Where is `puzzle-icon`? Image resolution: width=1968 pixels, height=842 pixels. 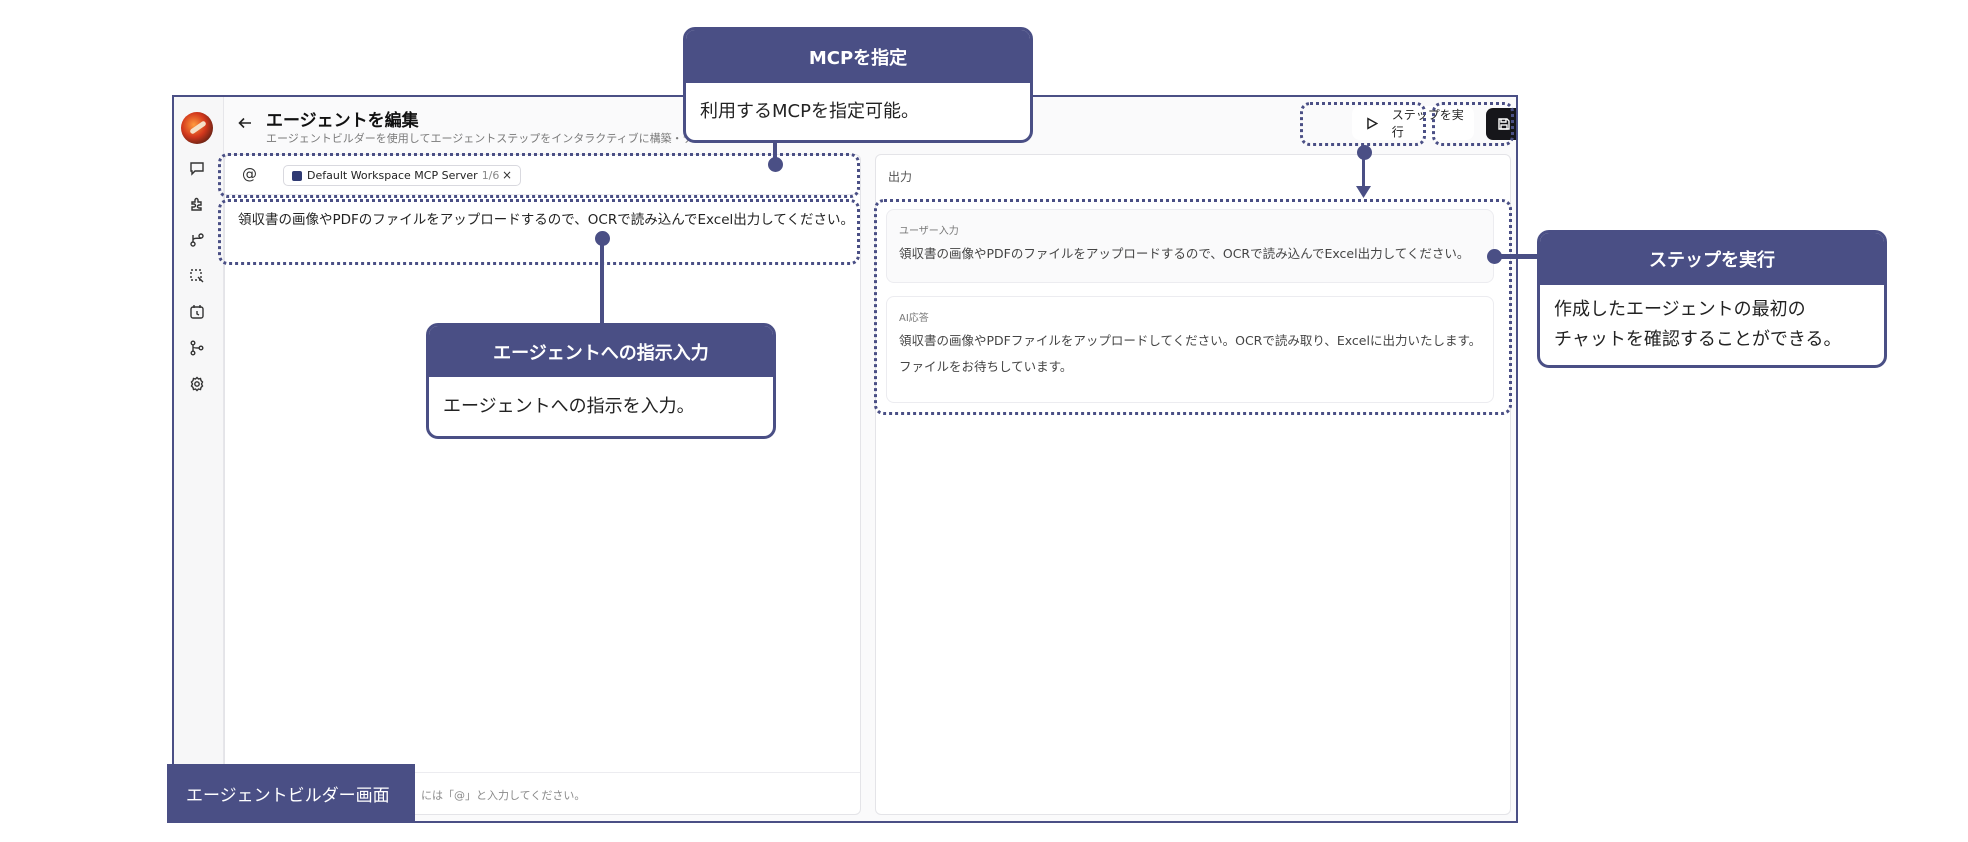 puzzle-icon is located at coordinates (197, 204).